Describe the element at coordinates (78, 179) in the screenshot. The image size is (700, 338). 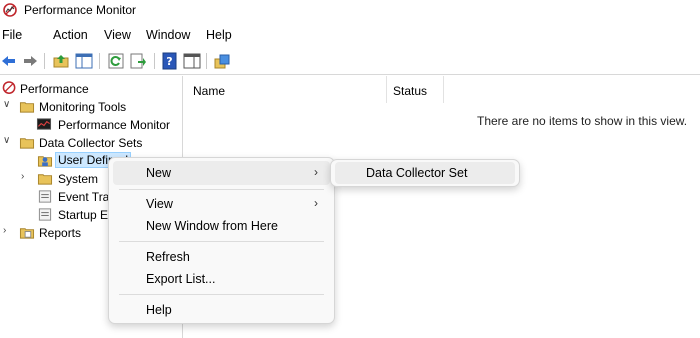
I see `tree-label: System` at that location.